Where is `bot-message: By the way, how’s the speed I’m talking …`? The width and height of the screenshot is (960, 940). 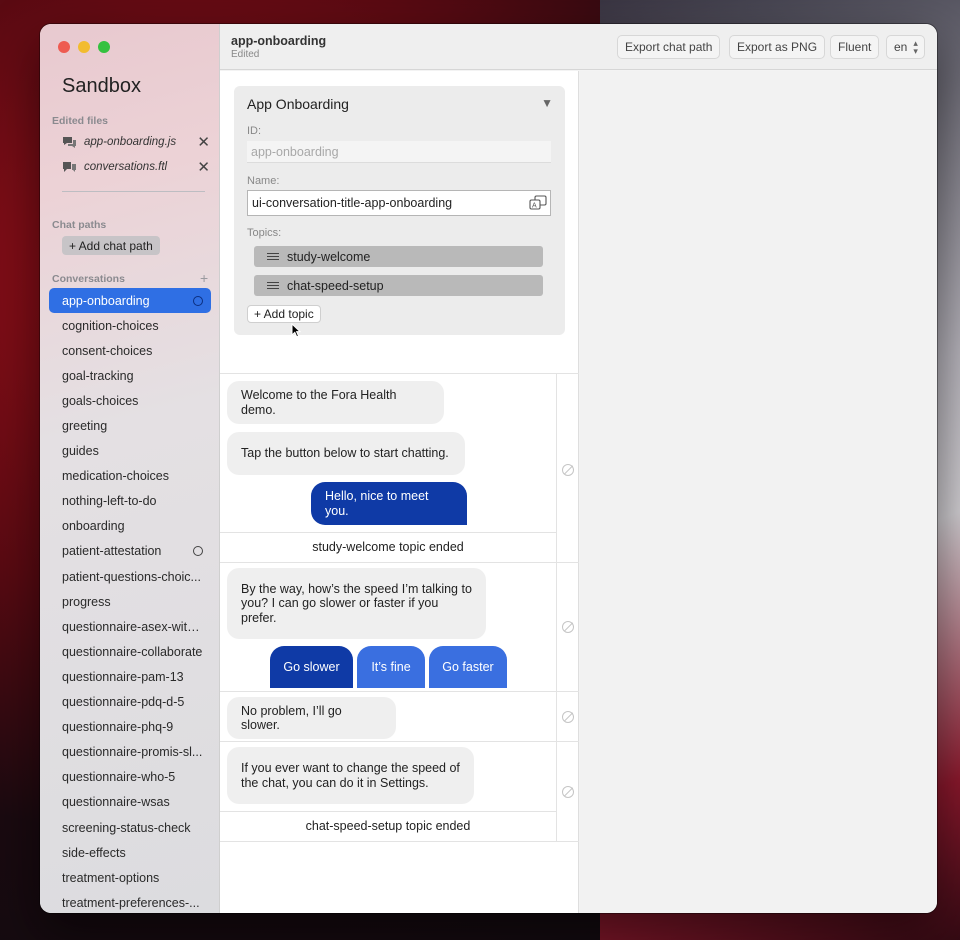 bot-message: By the way, how’s the speed I’m talking … is located at coordinates (356, 603).